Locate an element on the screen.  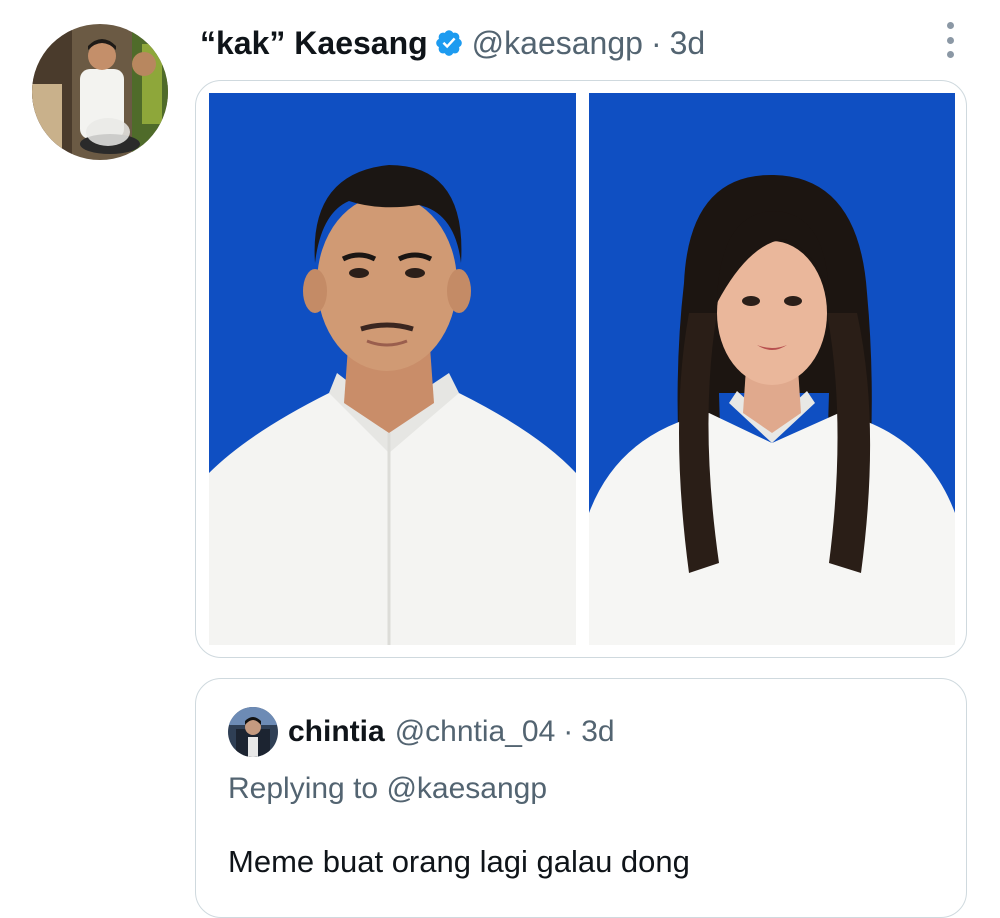
chef-profile-photo is located at coordinates (100, 92).